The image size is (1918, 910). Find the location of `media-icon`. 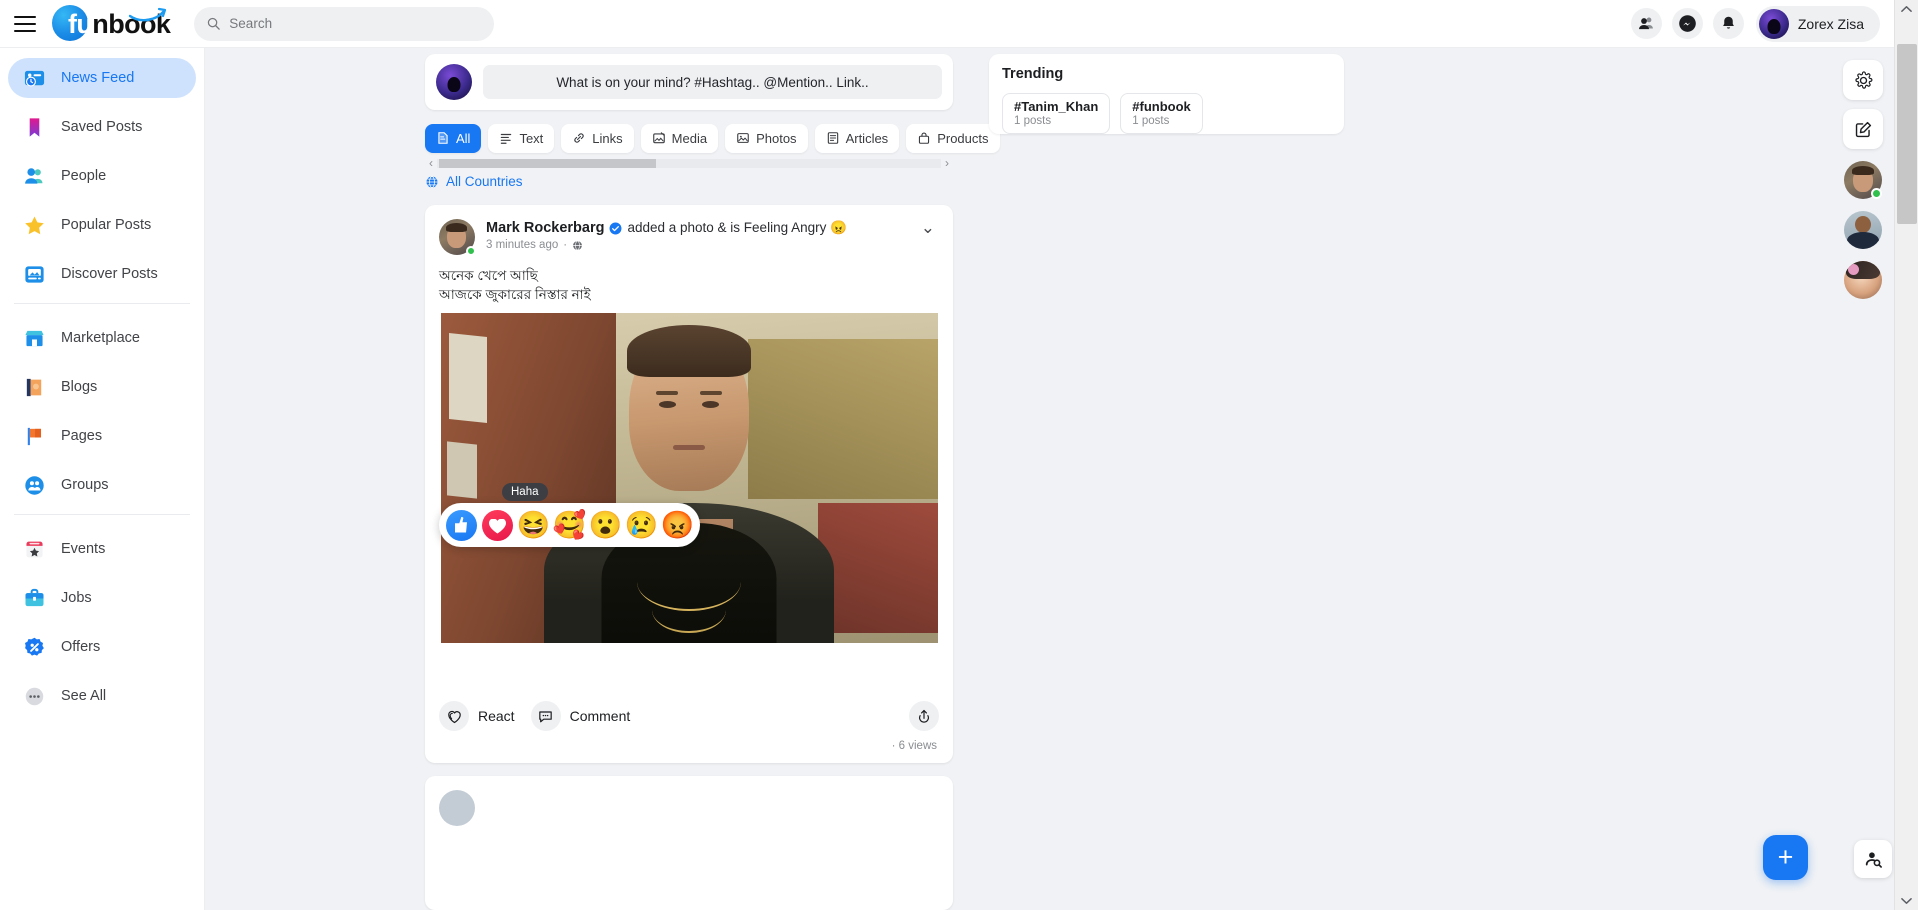

media-icon is located at coordinates (658, 138).